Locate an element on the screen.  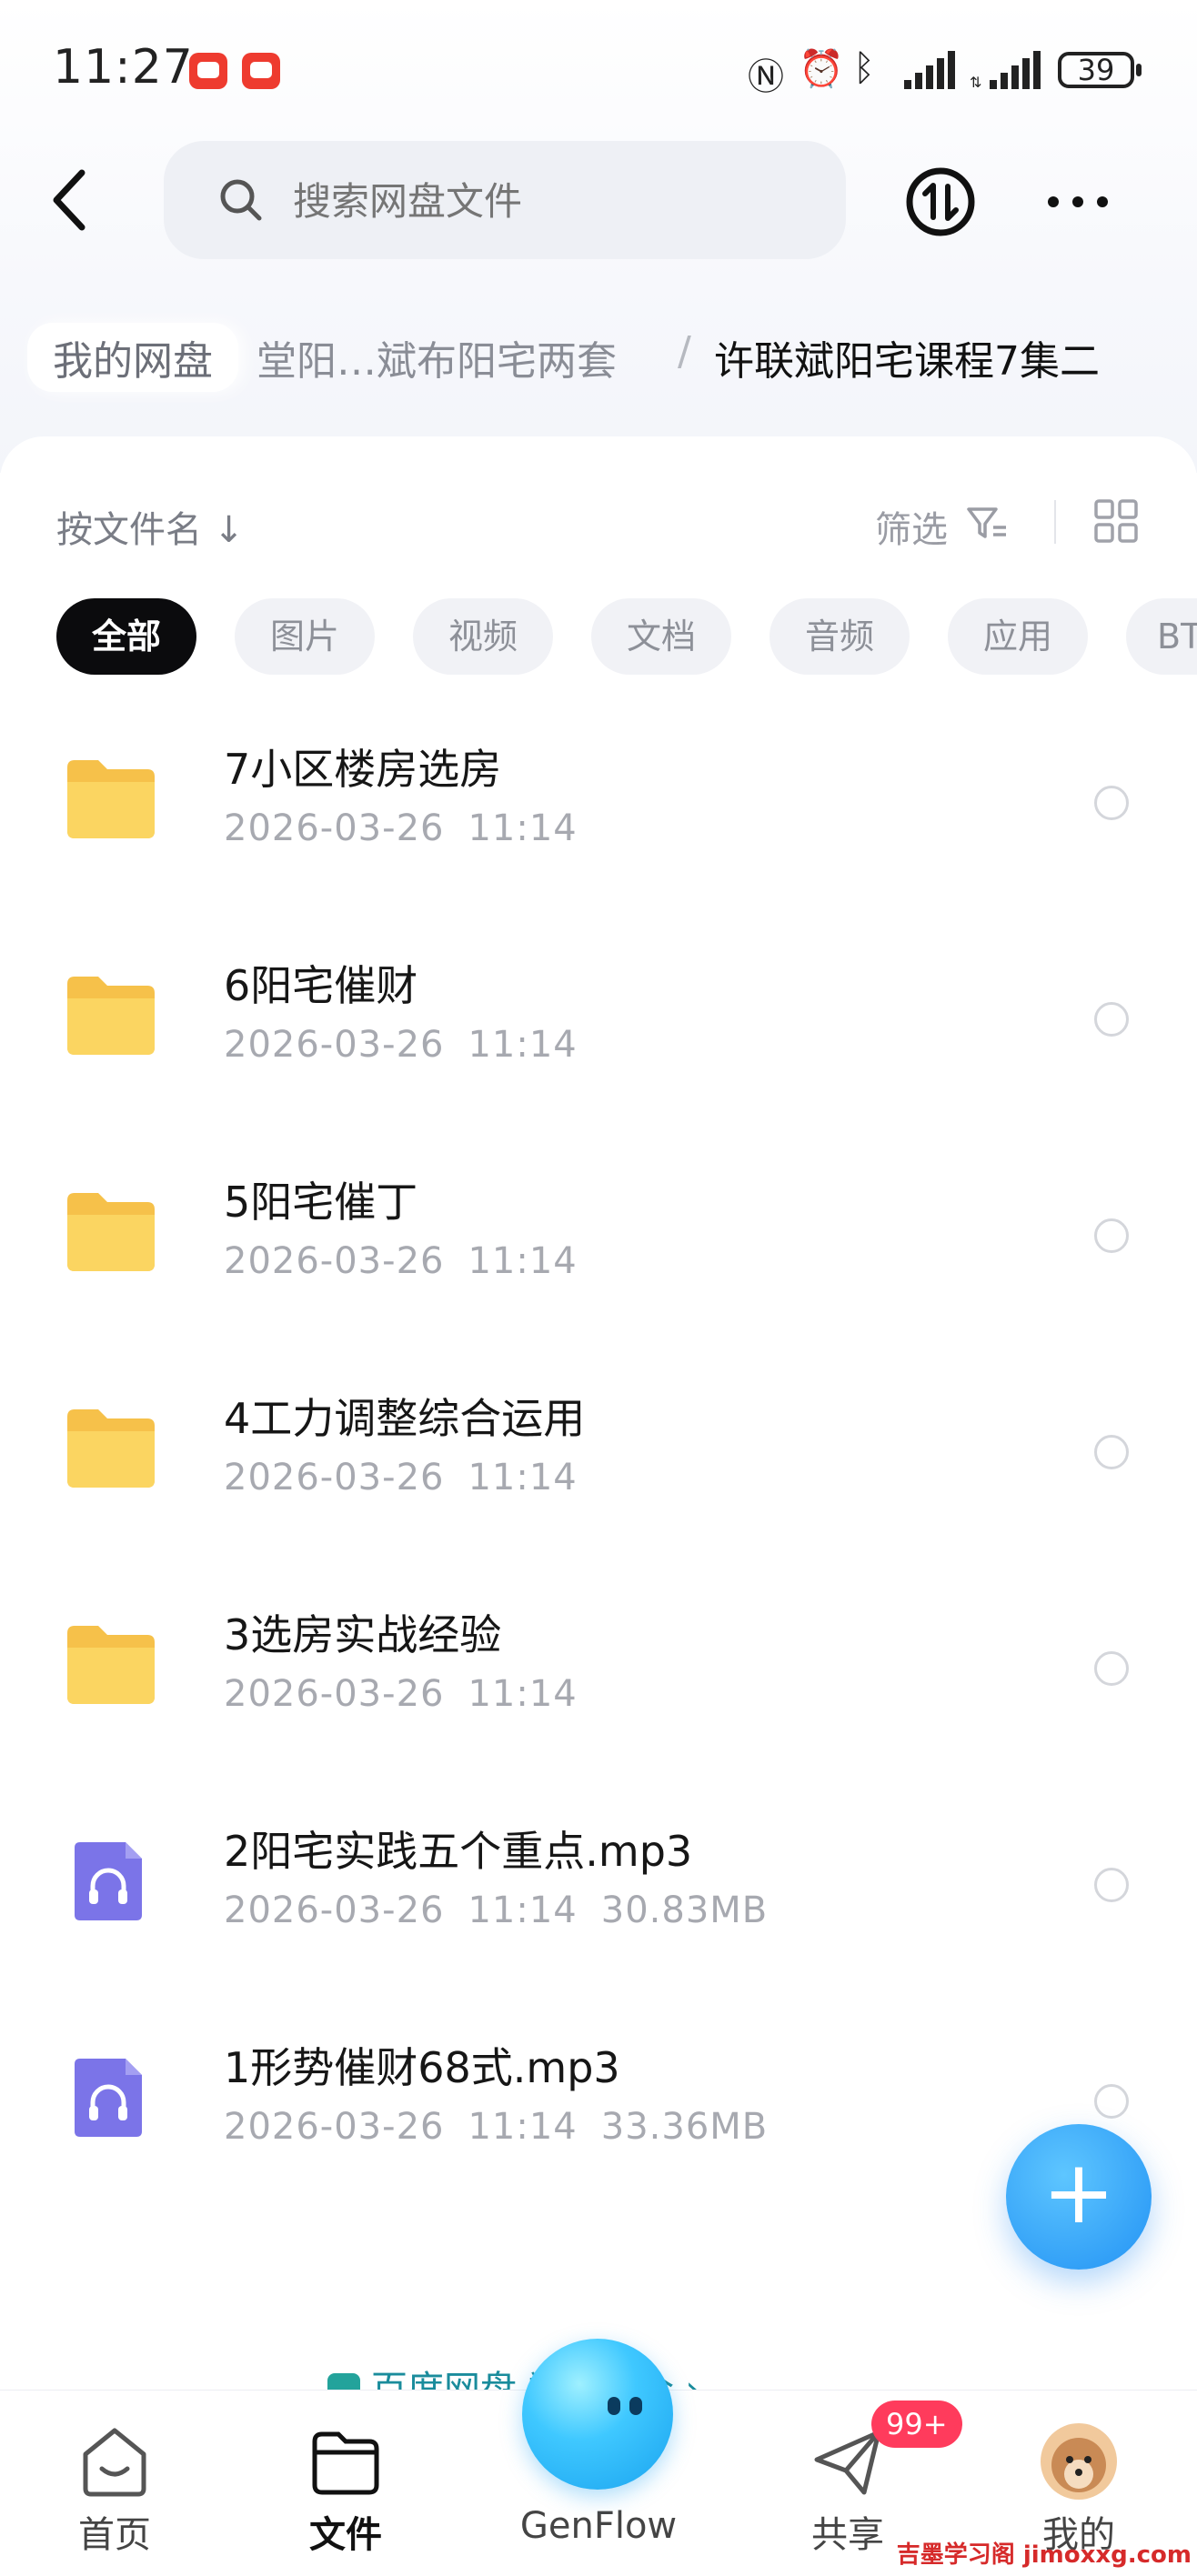
breadcrumb: 堂阳…斌布阳宅两套 我的网盘 / 许联斌阳宅课程7集二 is located at coordinates (598, 360).